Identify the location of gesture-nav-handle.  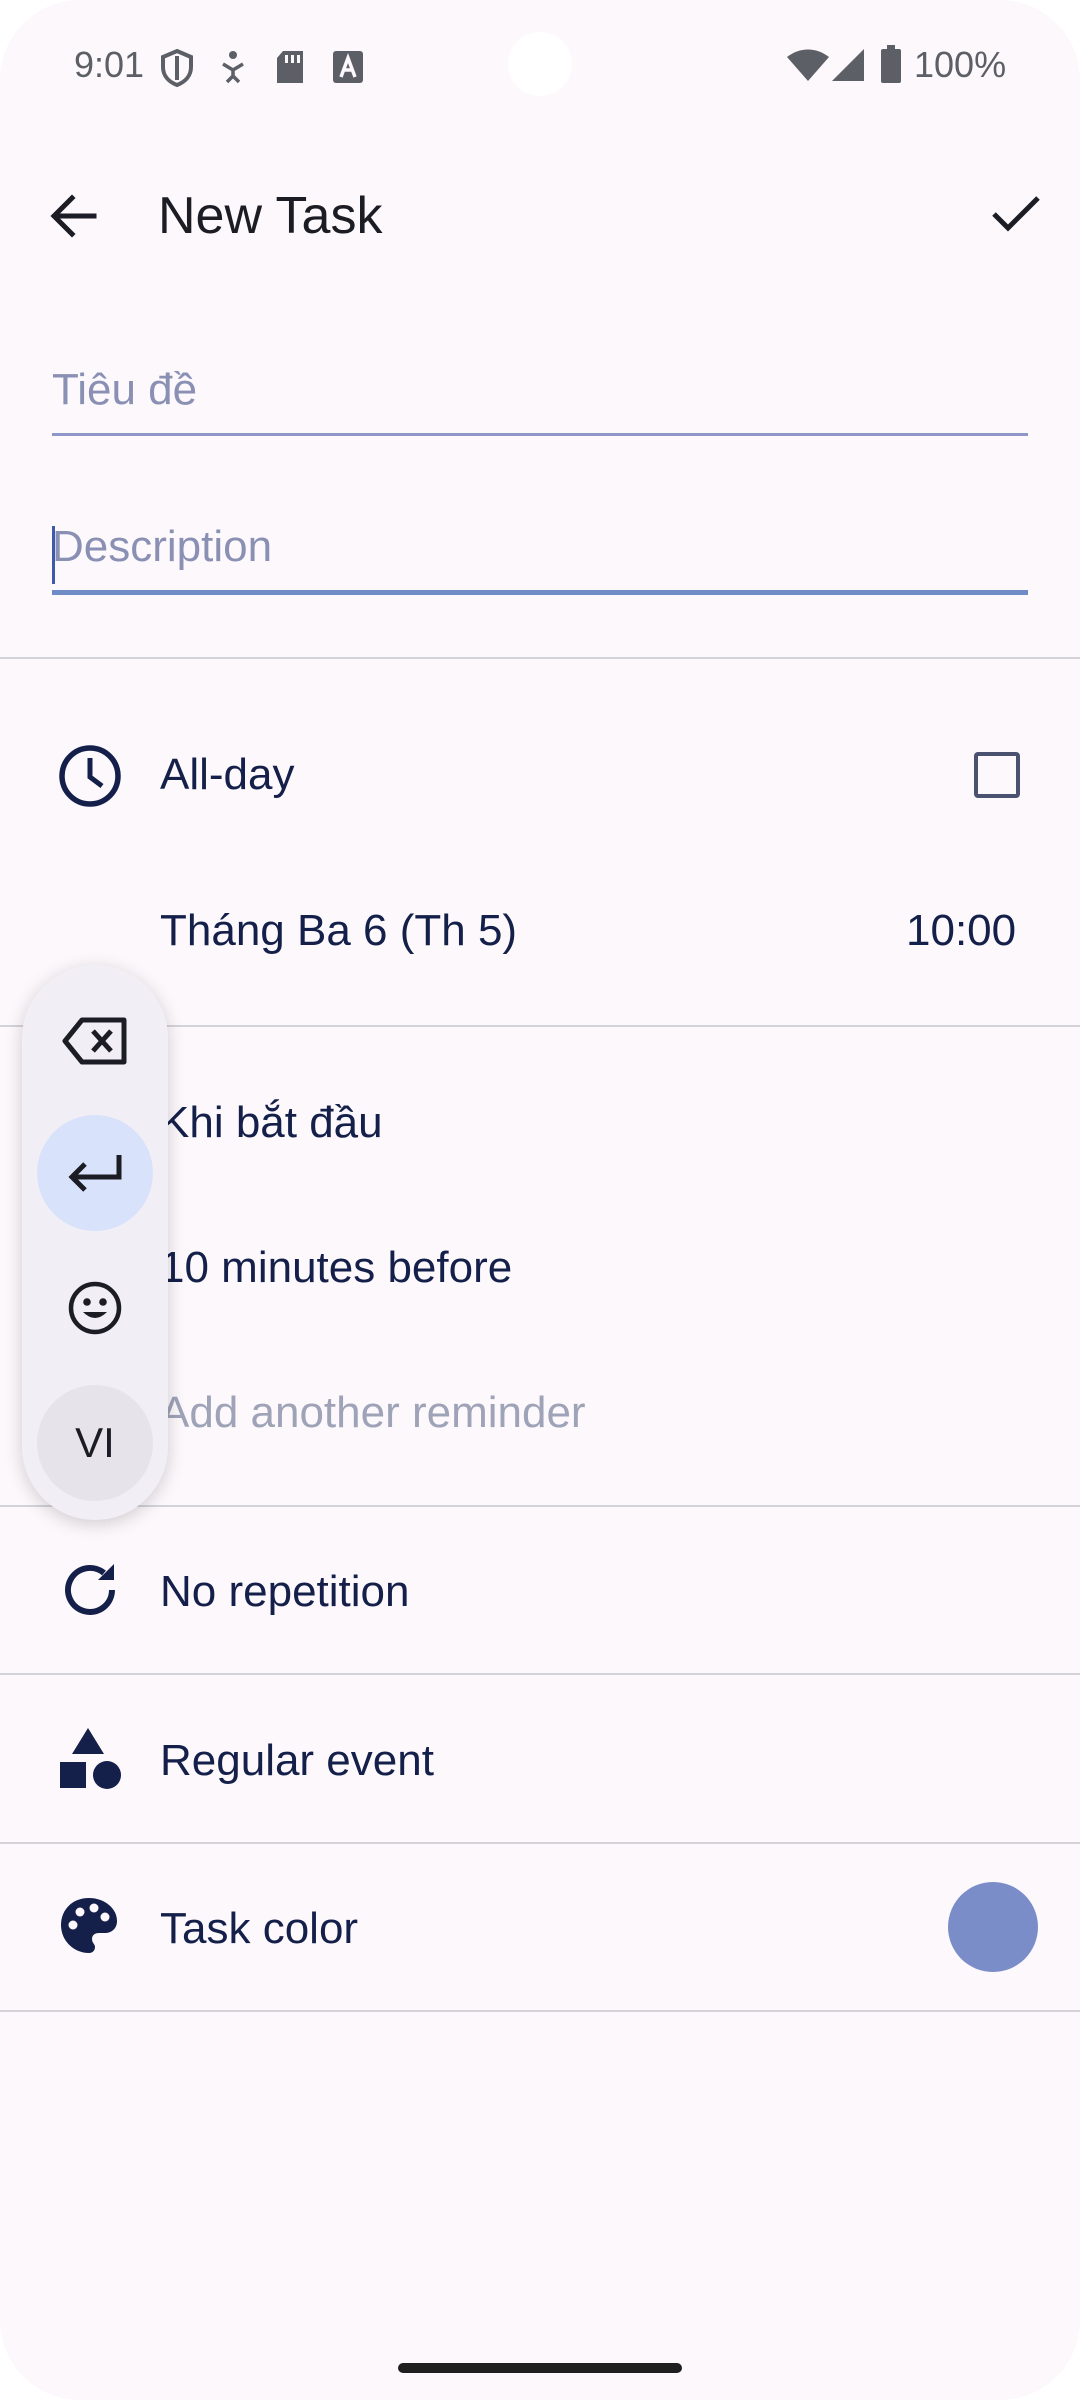
(540, 2368).